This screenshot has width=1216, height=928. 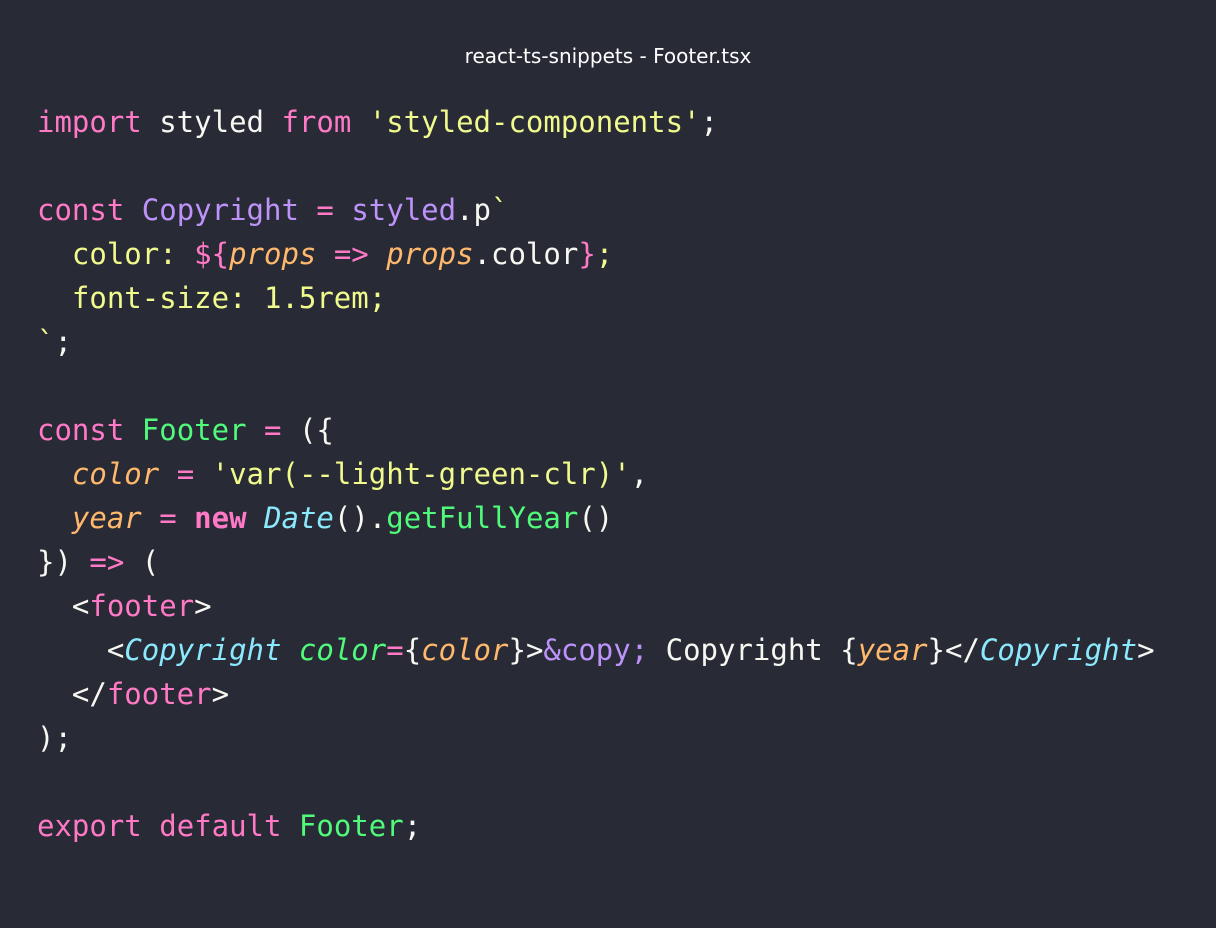 I want to click on window-title: react-ts-snippets - Footer.tsx, so click(x=608, y=56).